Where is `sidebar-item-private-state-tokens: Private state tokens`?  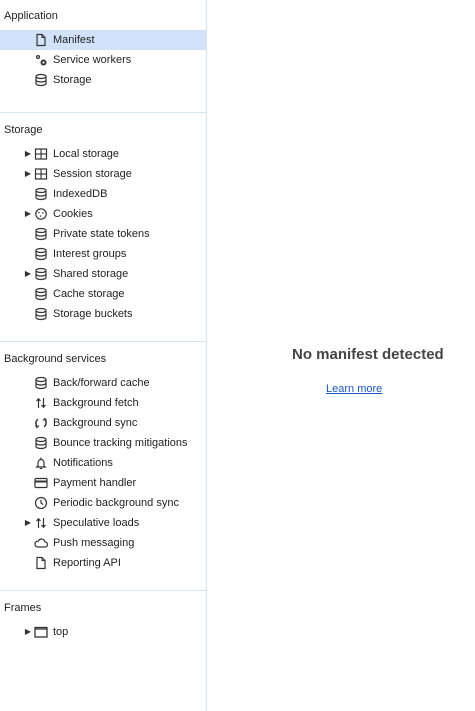
sidebar-item-private-state-tokens: Private state tokens is located at coordinates (103, 234).